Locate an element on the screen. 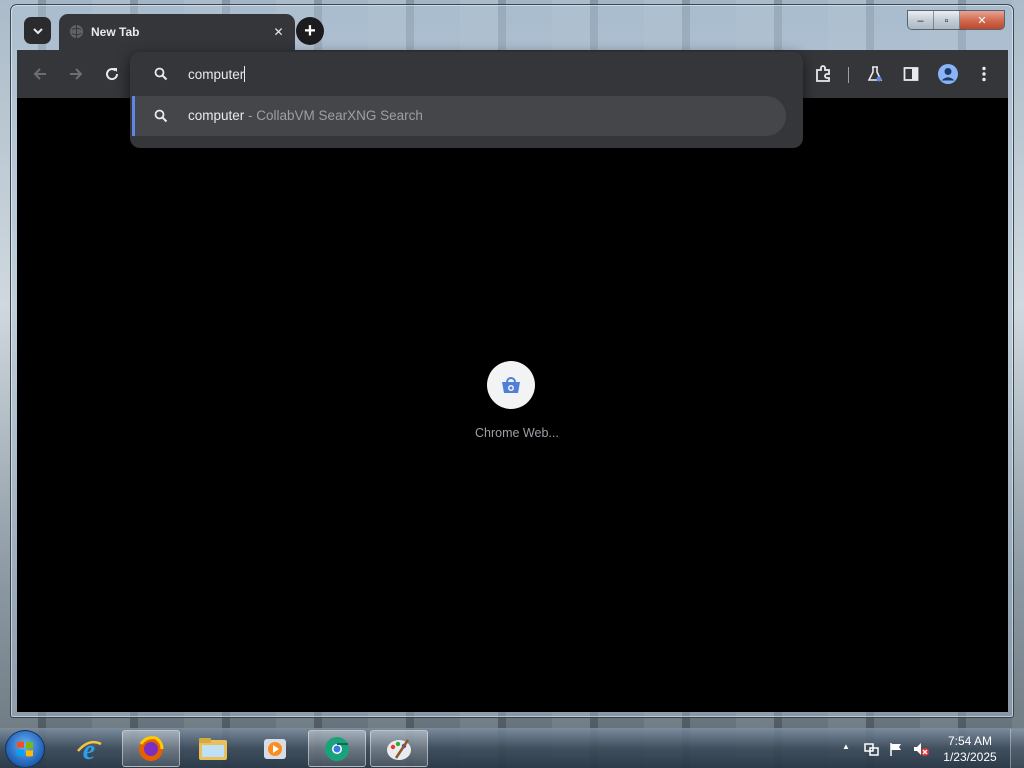  tab-title: New Tab is located at coordinates (115, 32).